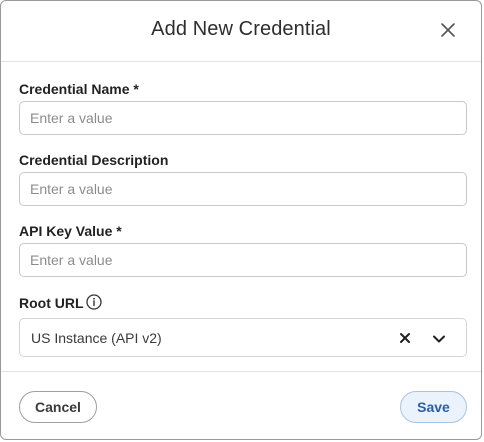 The width and height of the screenshot is (484, 442). I want to click on clear-icon, so click(405, 338).